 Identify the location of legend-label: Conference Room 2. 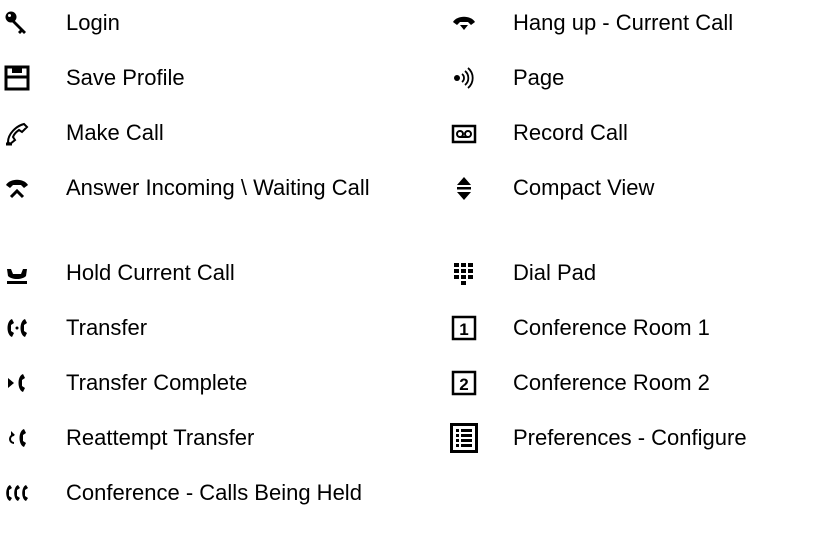
(611, 382).